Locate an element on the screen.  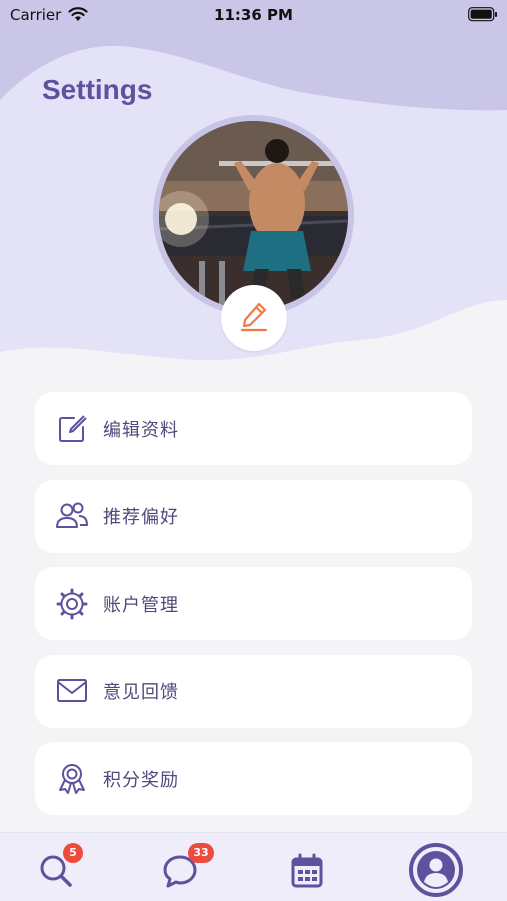
messages-badge: 33 is located at coordinates (201, 853).